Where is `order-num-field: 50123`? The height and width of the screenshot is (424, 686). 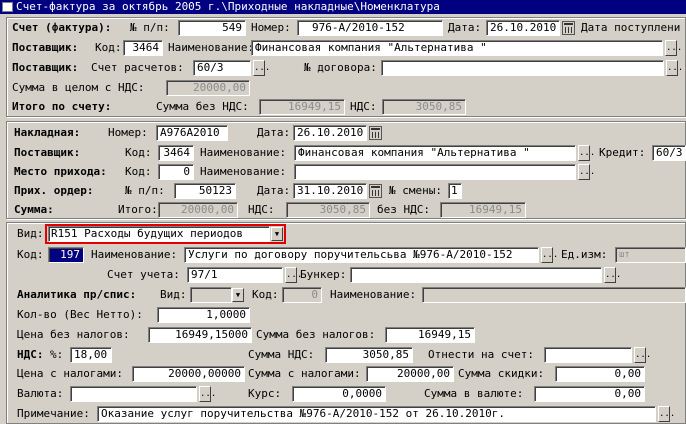 order-num-field: 50123 is located at coordinates (205, 191).